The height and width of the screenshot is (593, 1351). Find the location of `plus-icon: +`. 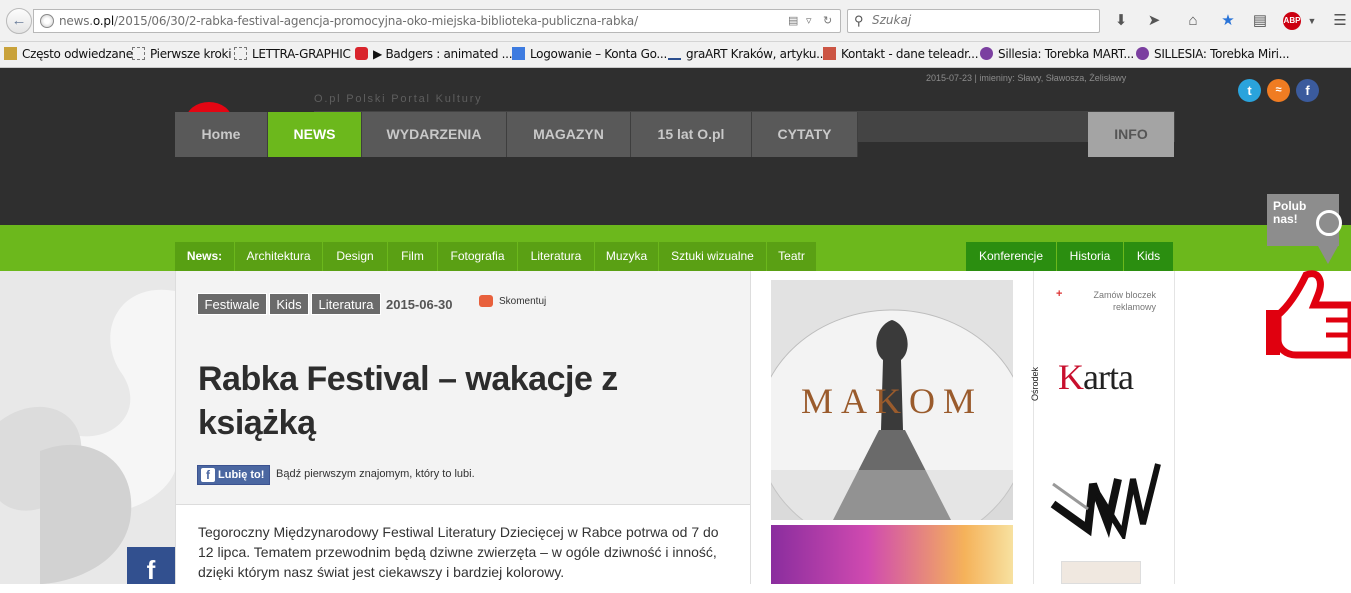

plus-icon: + is located at coordinates (1059, 294).